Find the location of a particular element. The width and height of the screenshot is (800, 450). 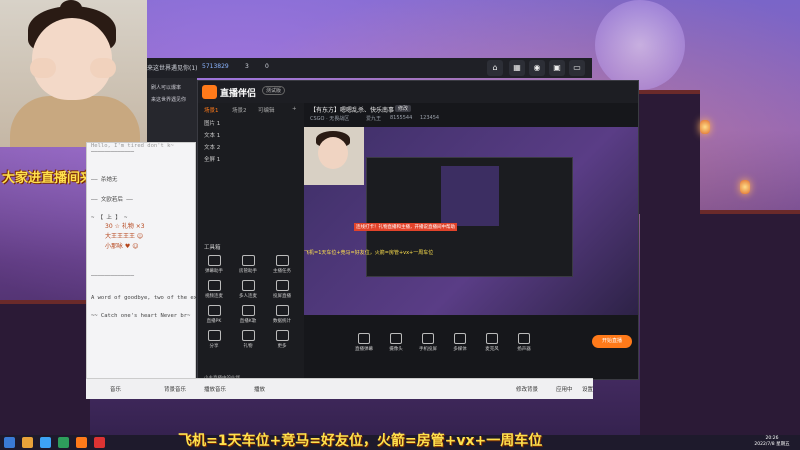

chat-bottom-bar: 音乐 背景音乐 播放音乐 播放 修改背景 应用中 设置 is located at coordinates (339, 388).